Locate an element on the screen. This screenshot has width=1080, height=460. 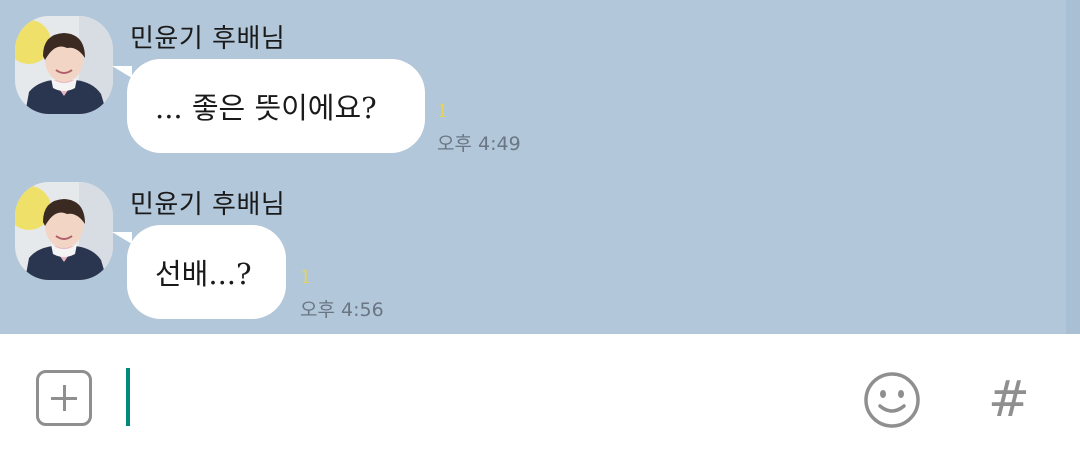
scrollbar is located at coordinates (1073, 167).